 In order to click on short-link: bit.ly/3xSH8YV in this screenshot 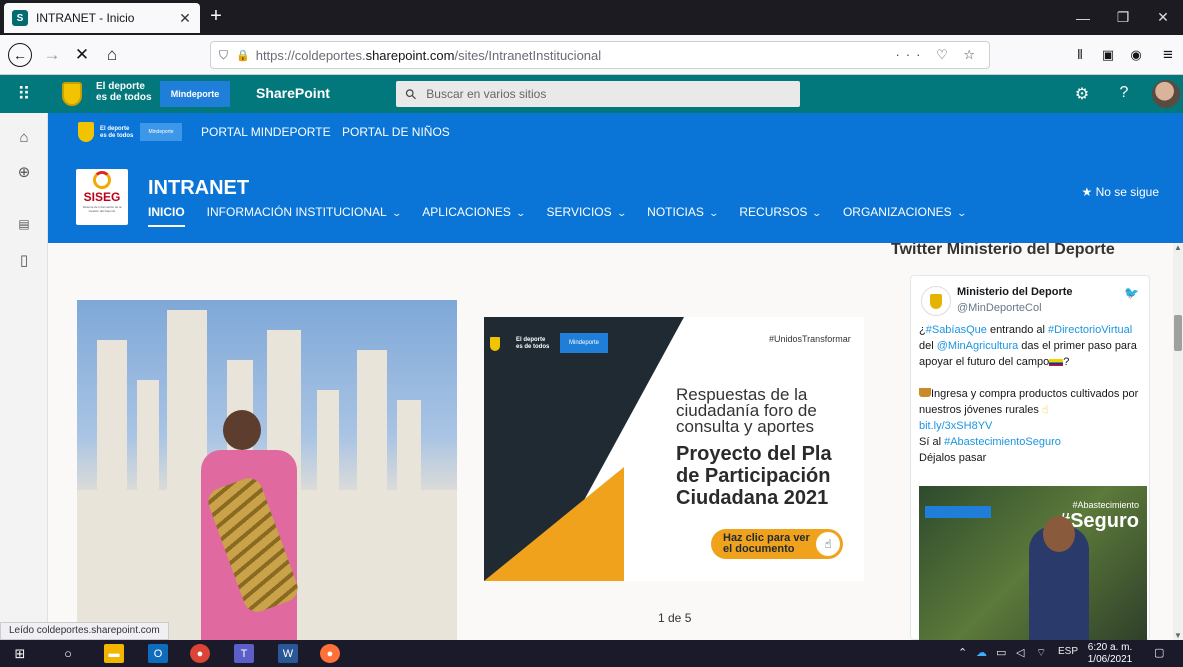, I will do `click(955, 426)`.